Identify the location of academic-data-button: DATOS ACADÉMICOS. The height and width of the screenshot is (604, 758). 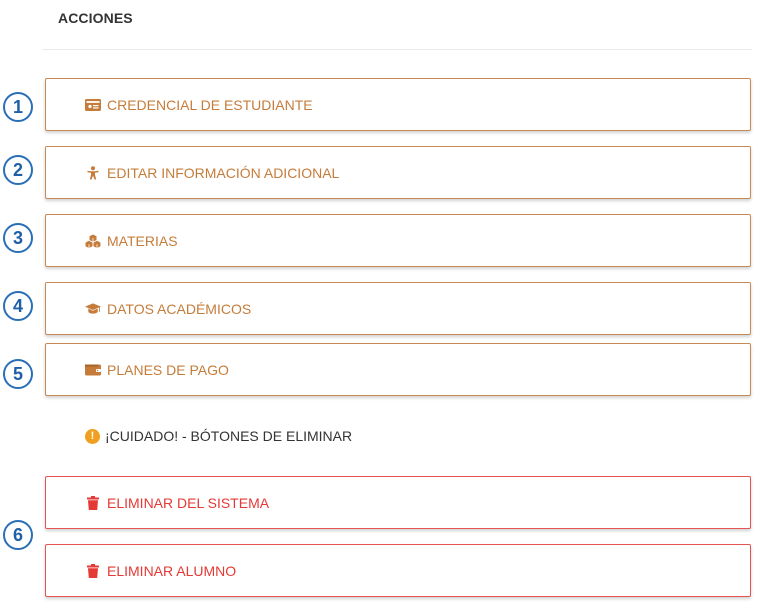
(398, 308).